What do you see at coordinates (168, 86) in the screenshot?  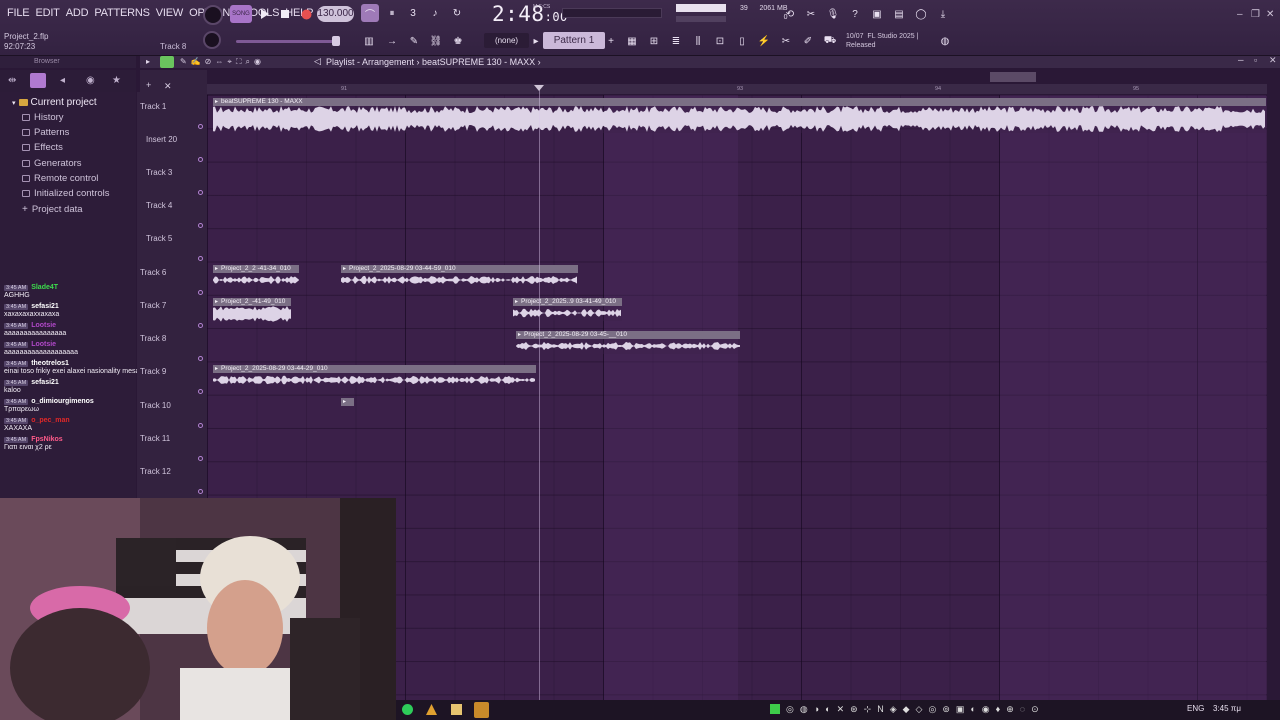 I see `remove-icon: ✕` at bounding box center [168, 86].